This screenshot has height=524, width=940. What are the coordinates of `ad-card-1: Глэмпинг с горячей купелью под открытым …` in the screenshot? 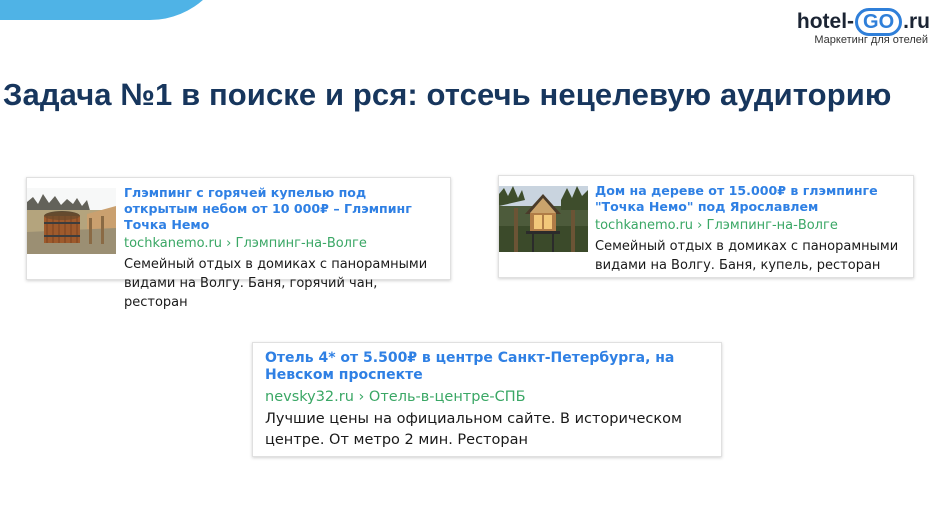 It's located at (238, 243).